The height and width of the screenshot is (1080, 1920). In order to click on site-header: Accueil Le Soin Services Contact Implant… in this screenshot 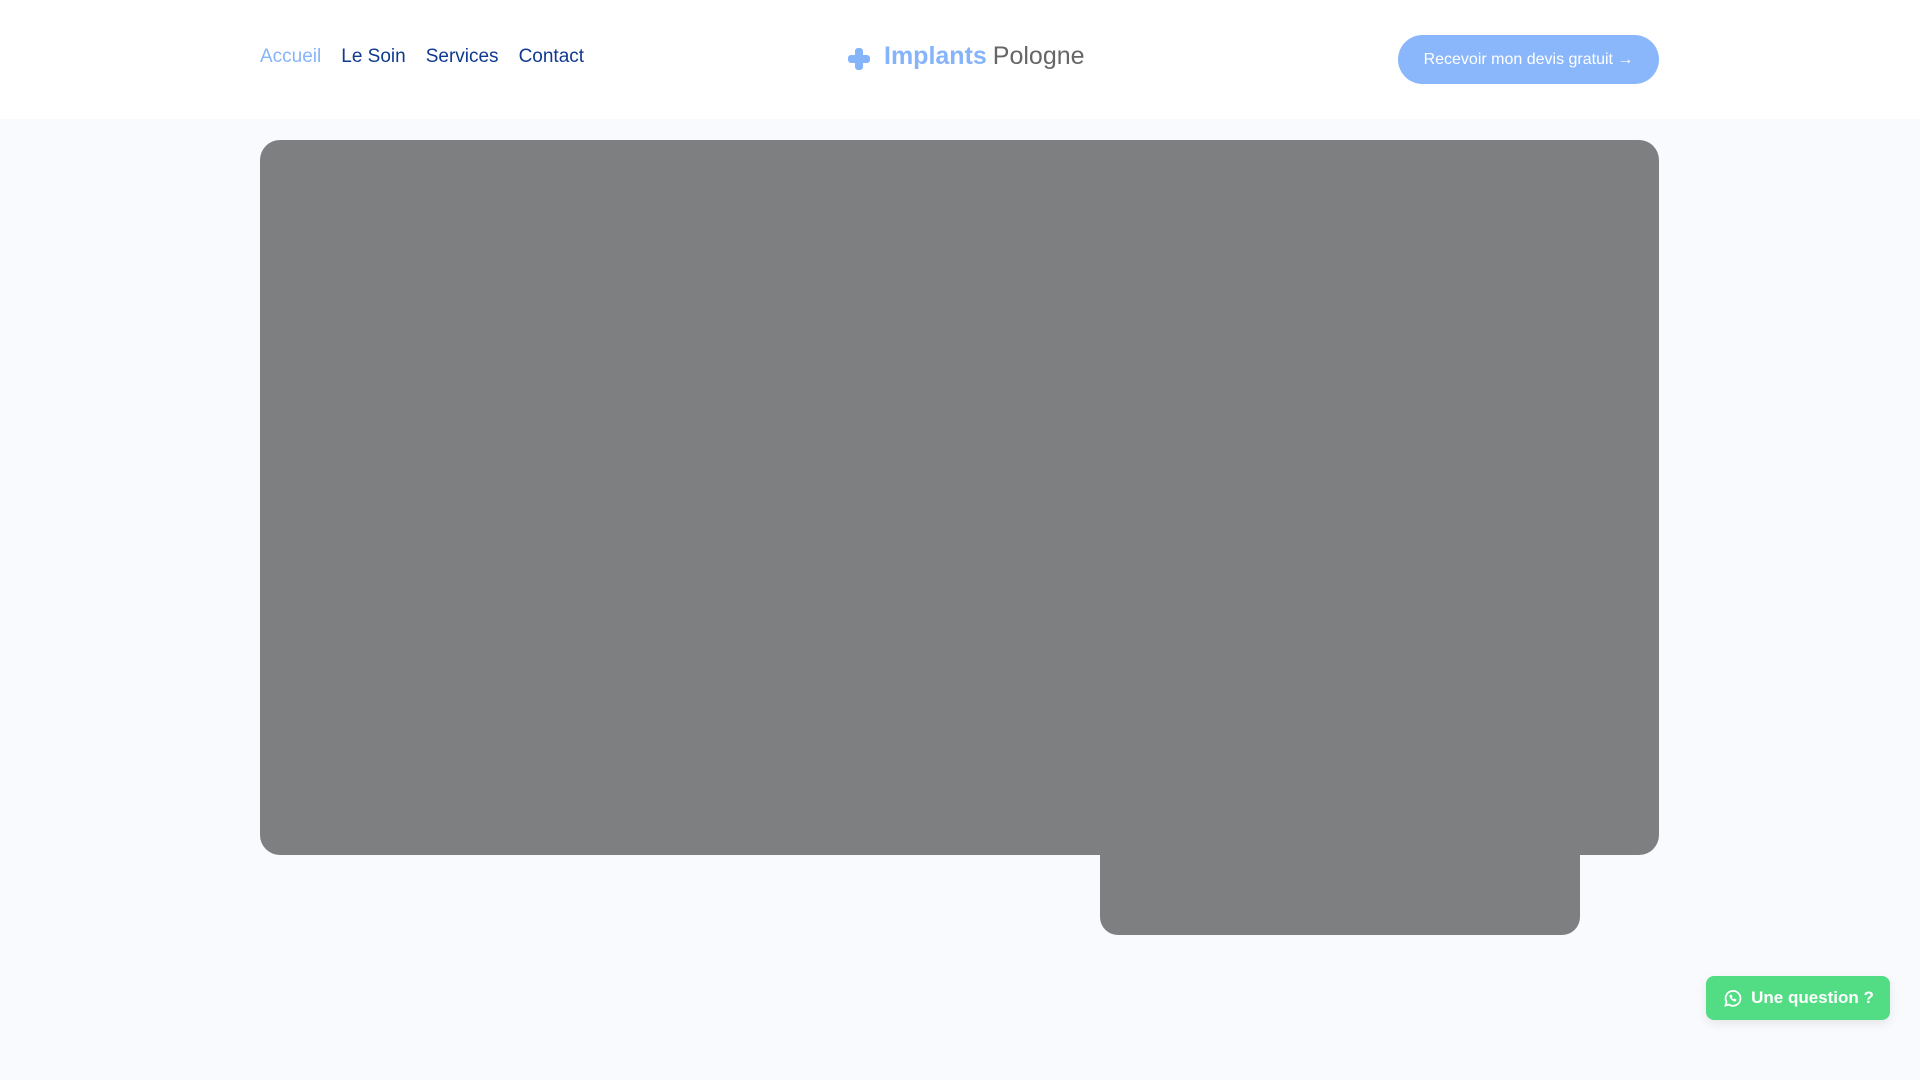, I will do `click(960, 59)`.